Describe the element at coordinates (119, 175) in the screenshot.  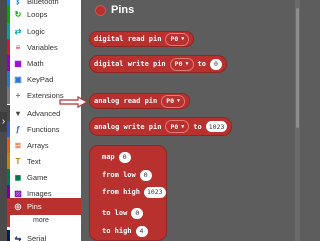
I see `from-low-label: from low` at that location.